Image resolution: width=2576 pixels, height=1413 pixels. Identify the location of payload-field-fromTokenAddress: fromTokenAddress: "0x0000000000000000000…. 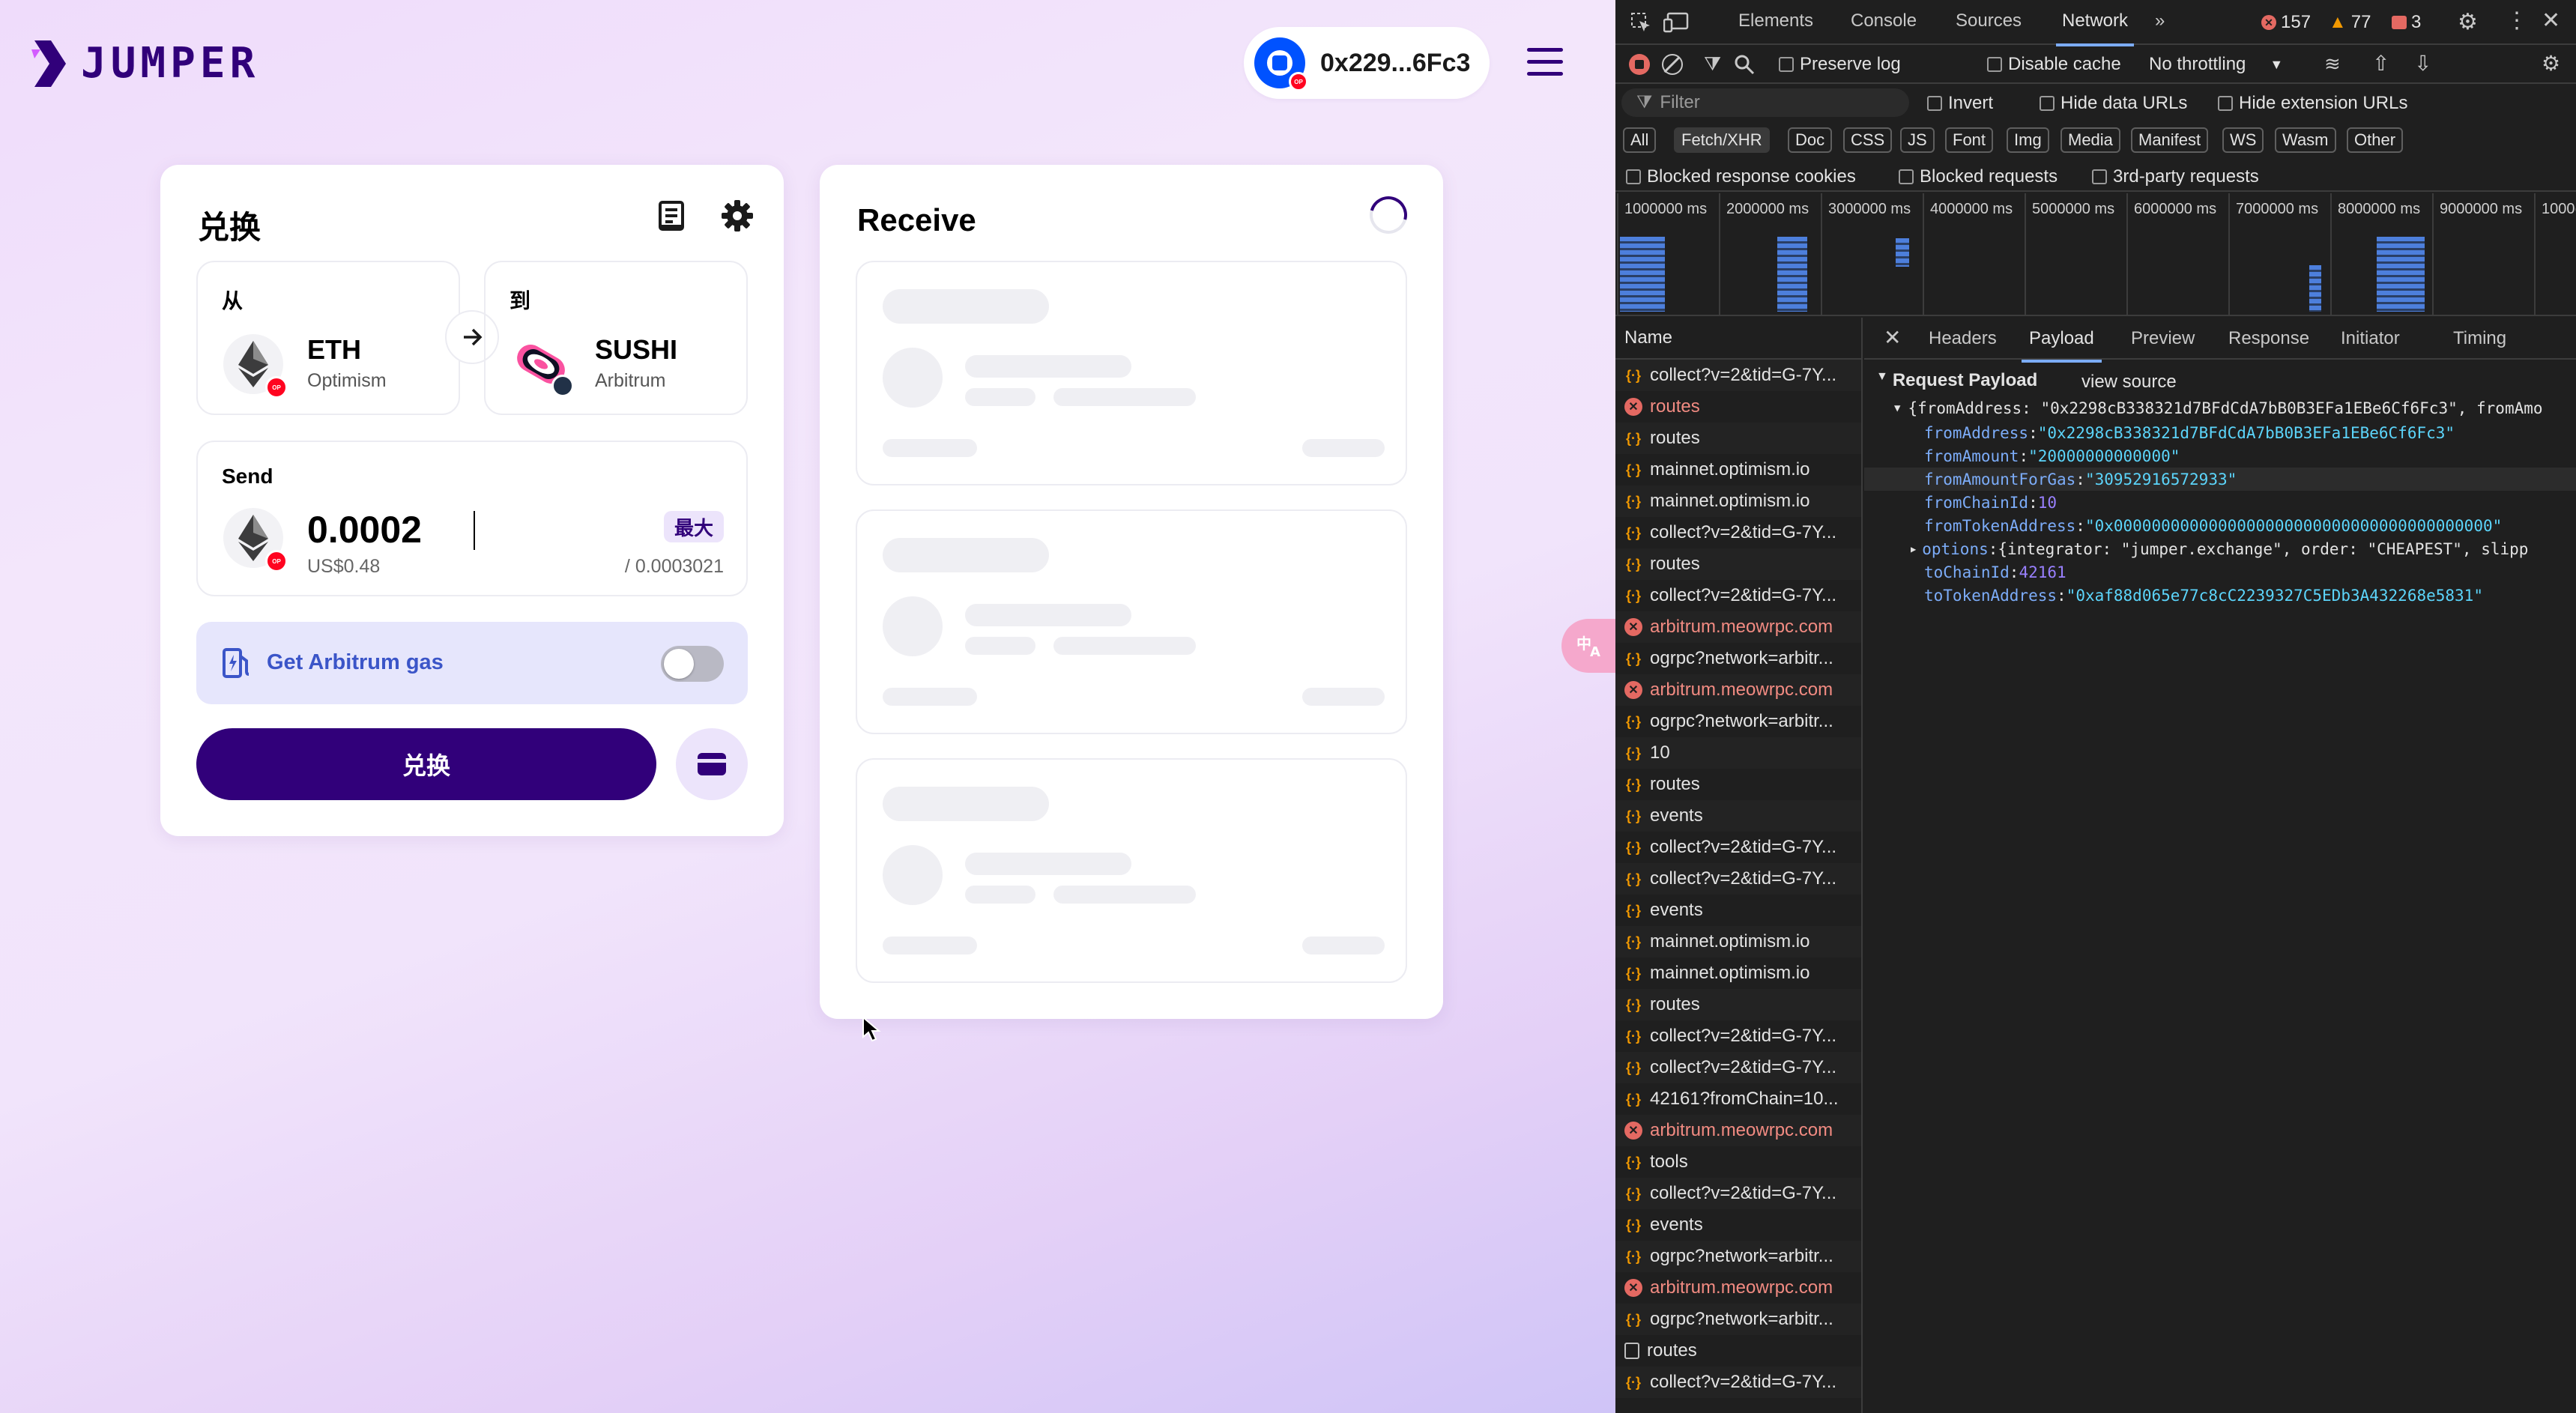
(2220, 525).